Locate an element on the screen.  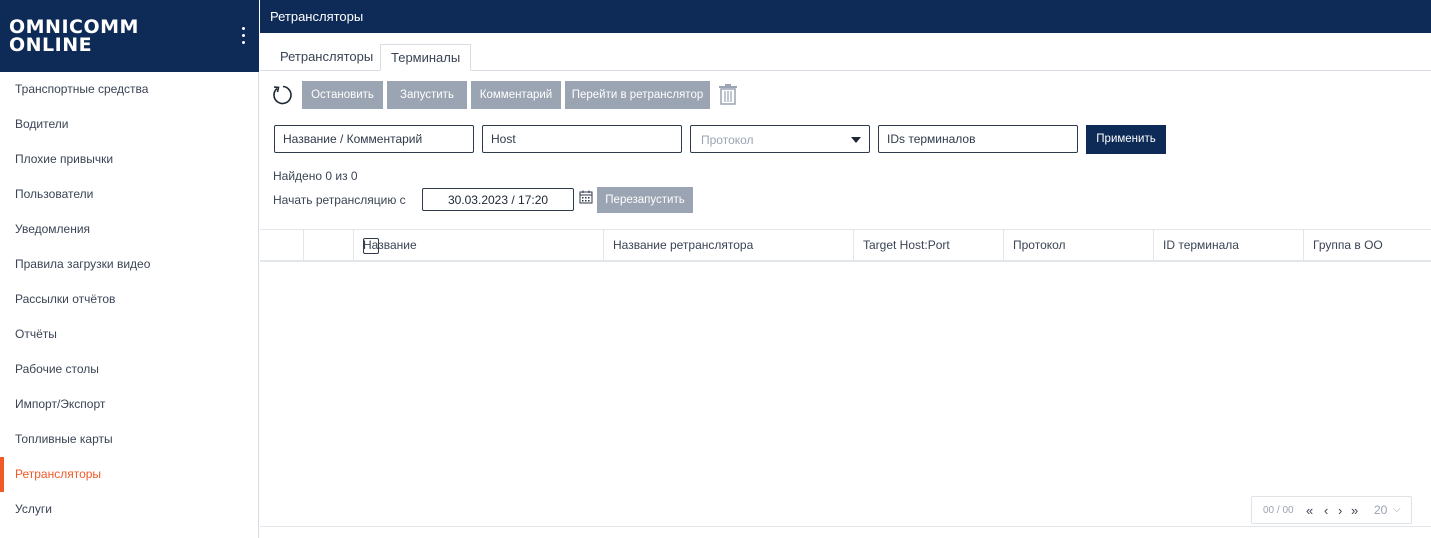
page-title: Ретрансляторы is located at coordinates (845, 16).